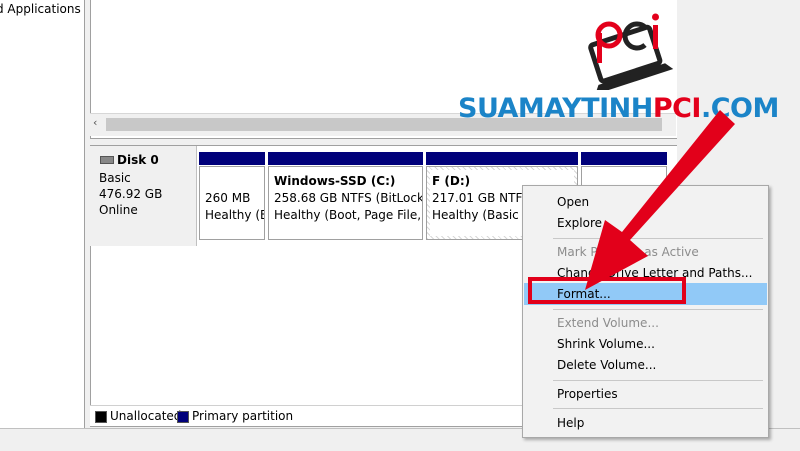 The image size is (800, 451). What do you see at coordinates (131, 194) in the screenshot?
I see `disk-size: 476.92 GB` at bounding box center [131, 194].